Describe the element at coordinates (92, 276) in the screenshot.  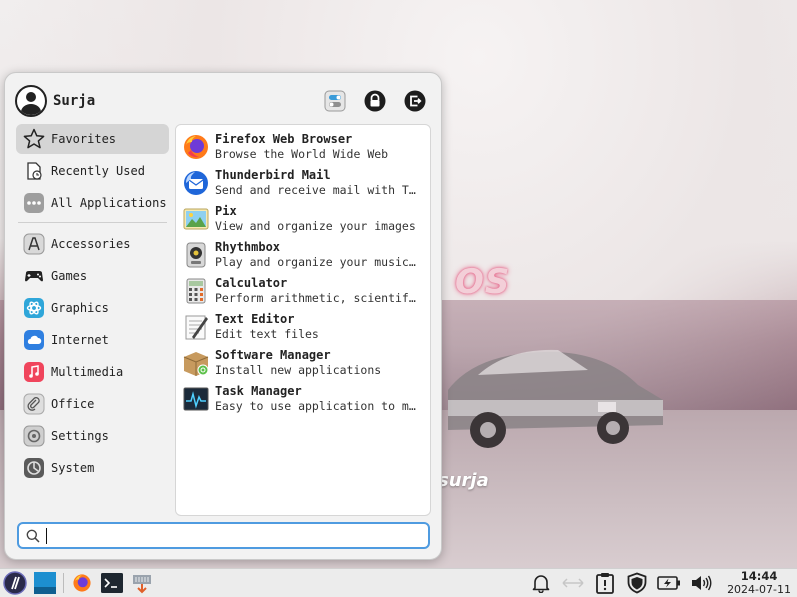
I see `category-games: Games` at that location.